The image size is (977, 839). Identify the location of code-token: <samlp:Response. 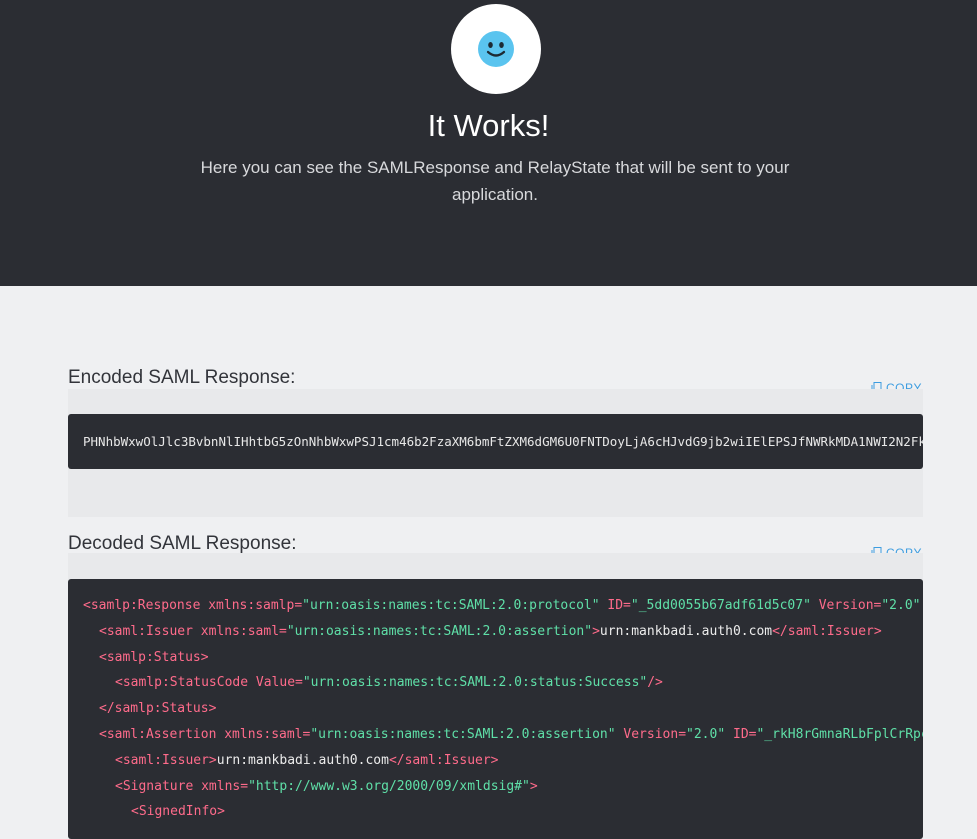
(146, 605).